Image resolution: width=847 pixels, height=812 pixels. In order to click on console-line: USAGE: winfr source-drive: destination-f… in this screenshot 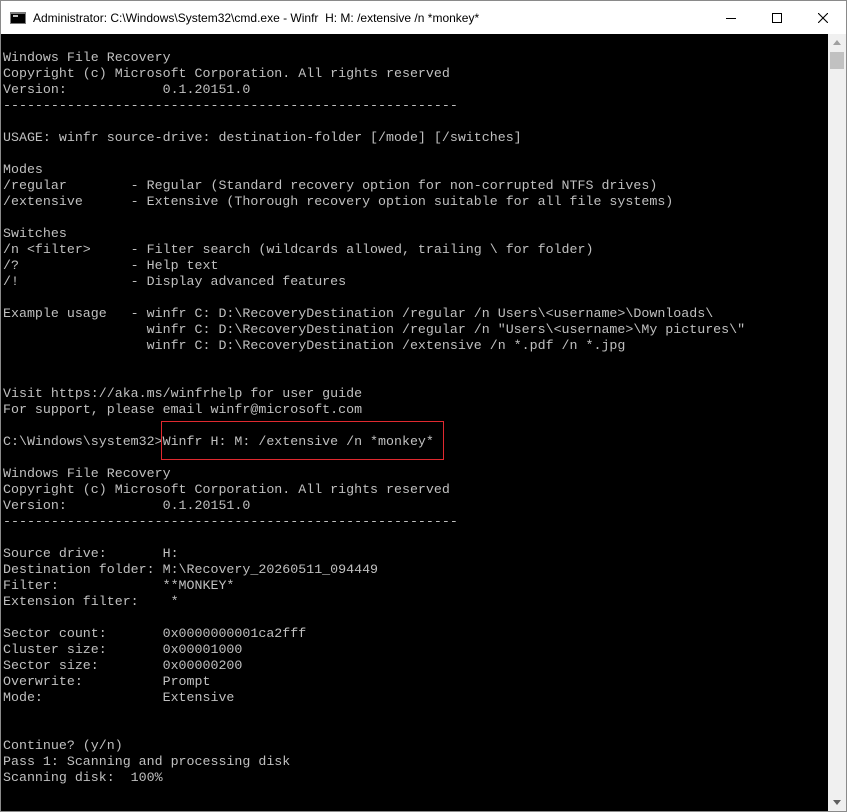, I will do `click(262, 137)`.